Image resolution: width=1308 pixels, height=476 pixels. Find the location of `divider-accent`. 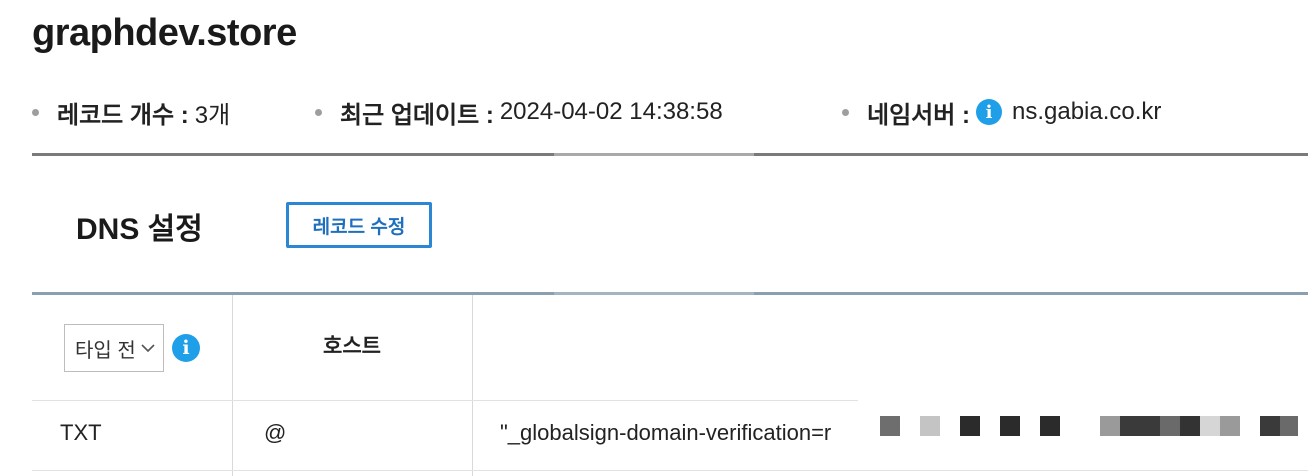

divider-accent is located at coordinates (654, 154).